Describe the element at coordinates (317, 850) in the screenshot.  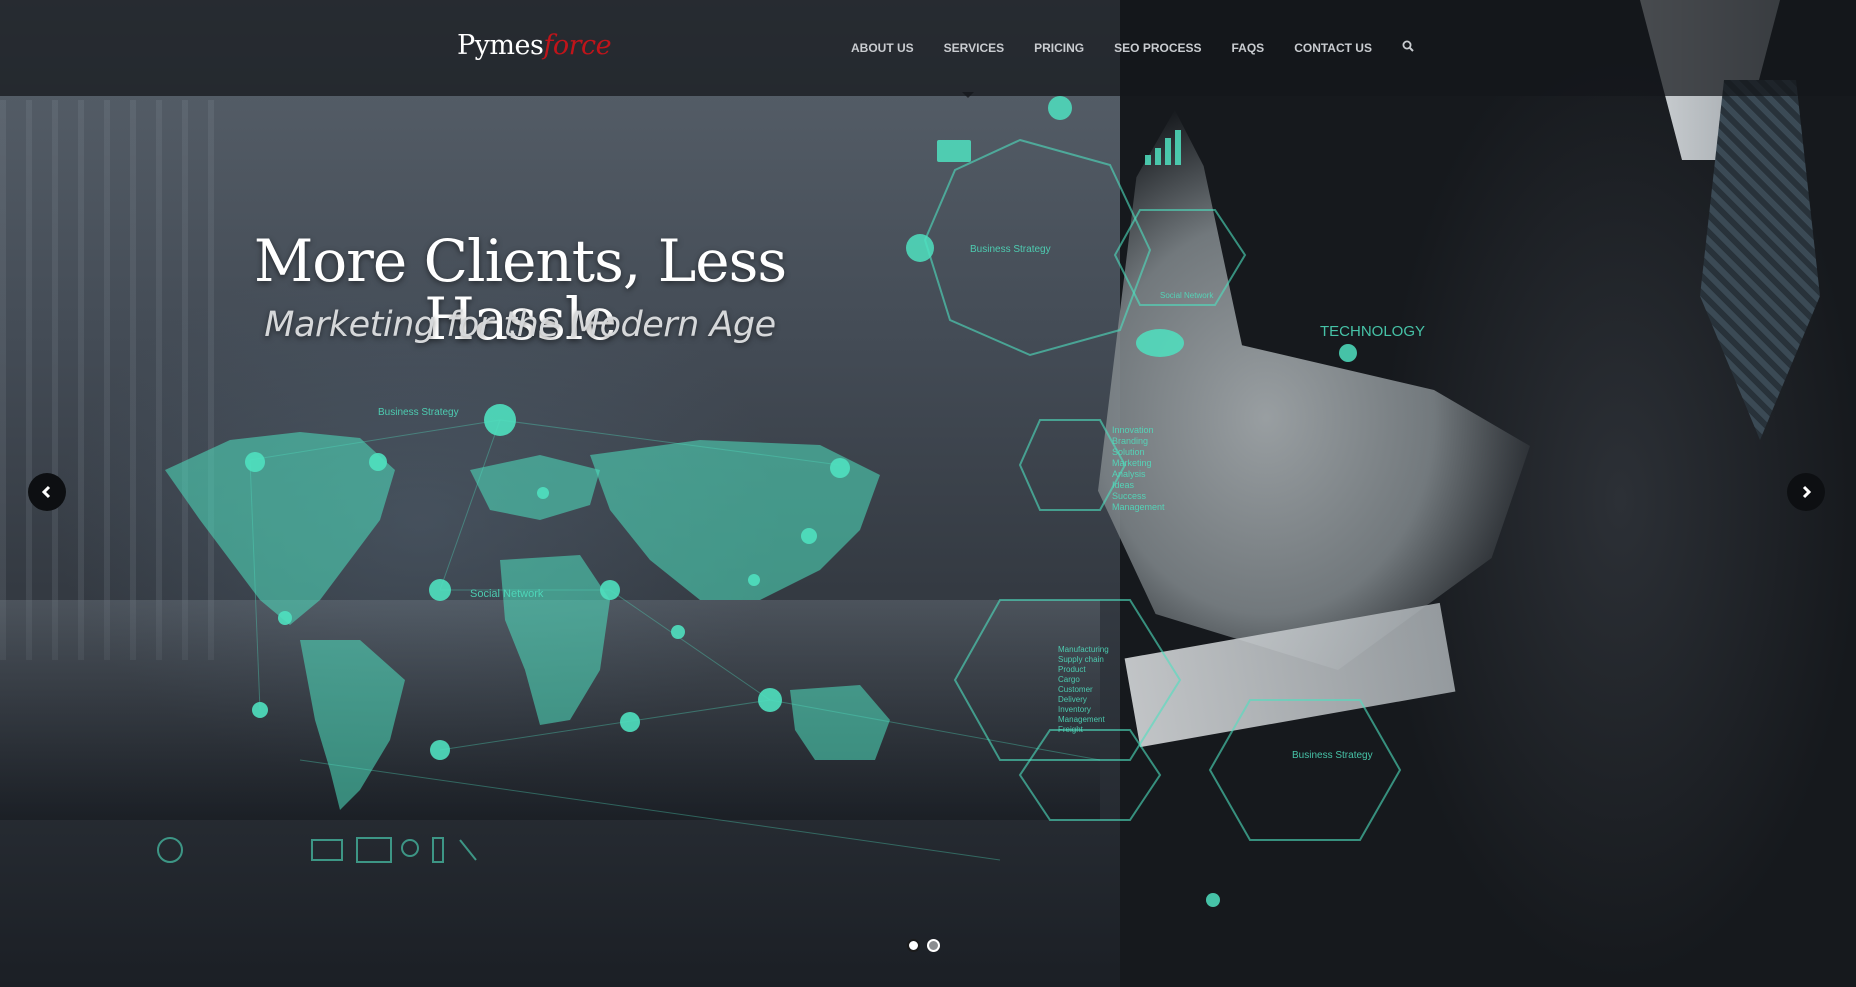
I see `bottom-device-icons` at that location.